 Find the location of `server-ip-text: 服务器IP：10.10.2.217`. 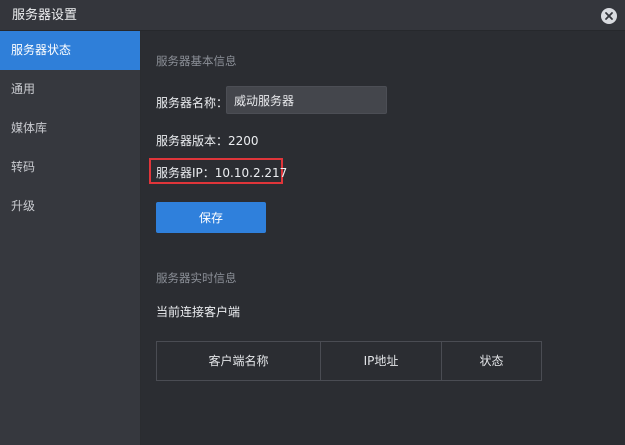

server-ip-text: 服务器IP：10.10.2.217 is located at coordinates (222, 173).